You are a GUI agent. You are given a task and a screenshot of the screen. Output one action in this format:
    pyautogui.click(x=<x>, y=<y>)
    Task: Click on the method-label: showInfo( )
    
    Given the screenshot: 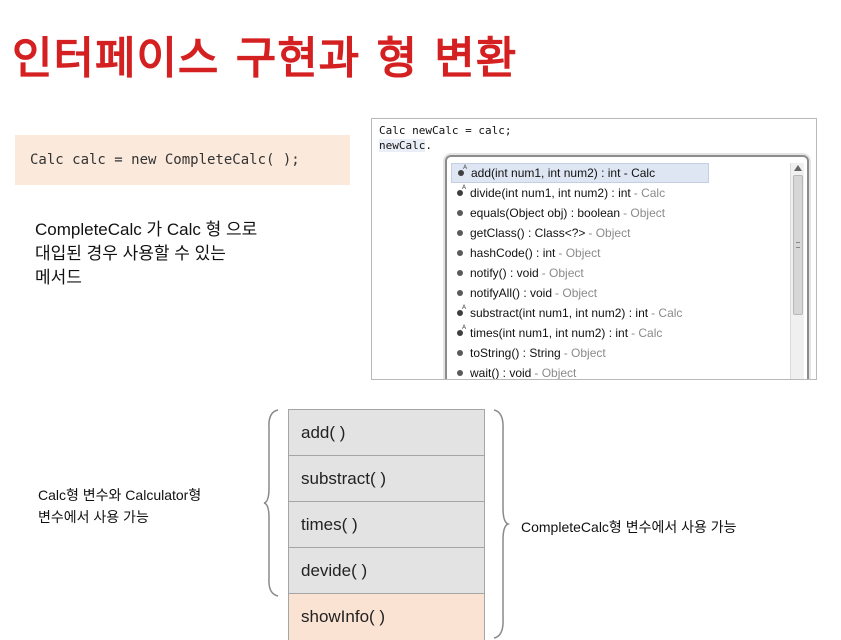 What is the action you would take?
    pyautogui.click(x=343, y=616)
    